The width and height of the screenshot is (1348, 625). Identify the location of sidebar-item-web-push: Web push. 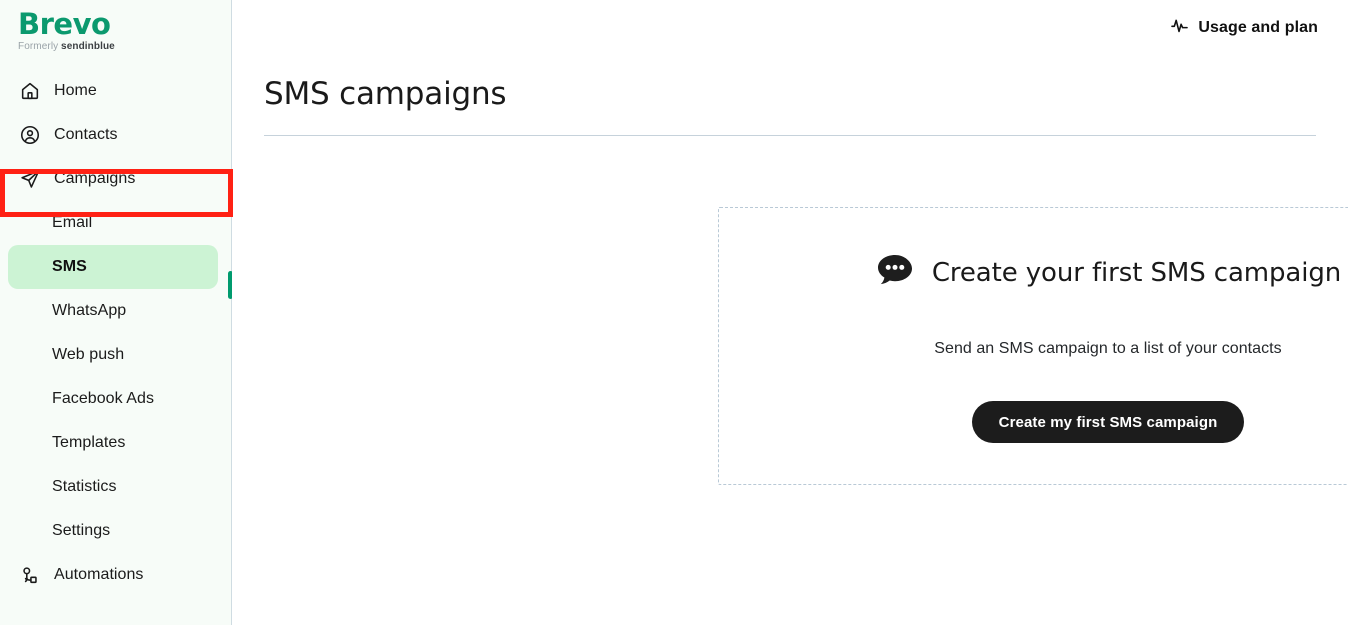
(113, 355).